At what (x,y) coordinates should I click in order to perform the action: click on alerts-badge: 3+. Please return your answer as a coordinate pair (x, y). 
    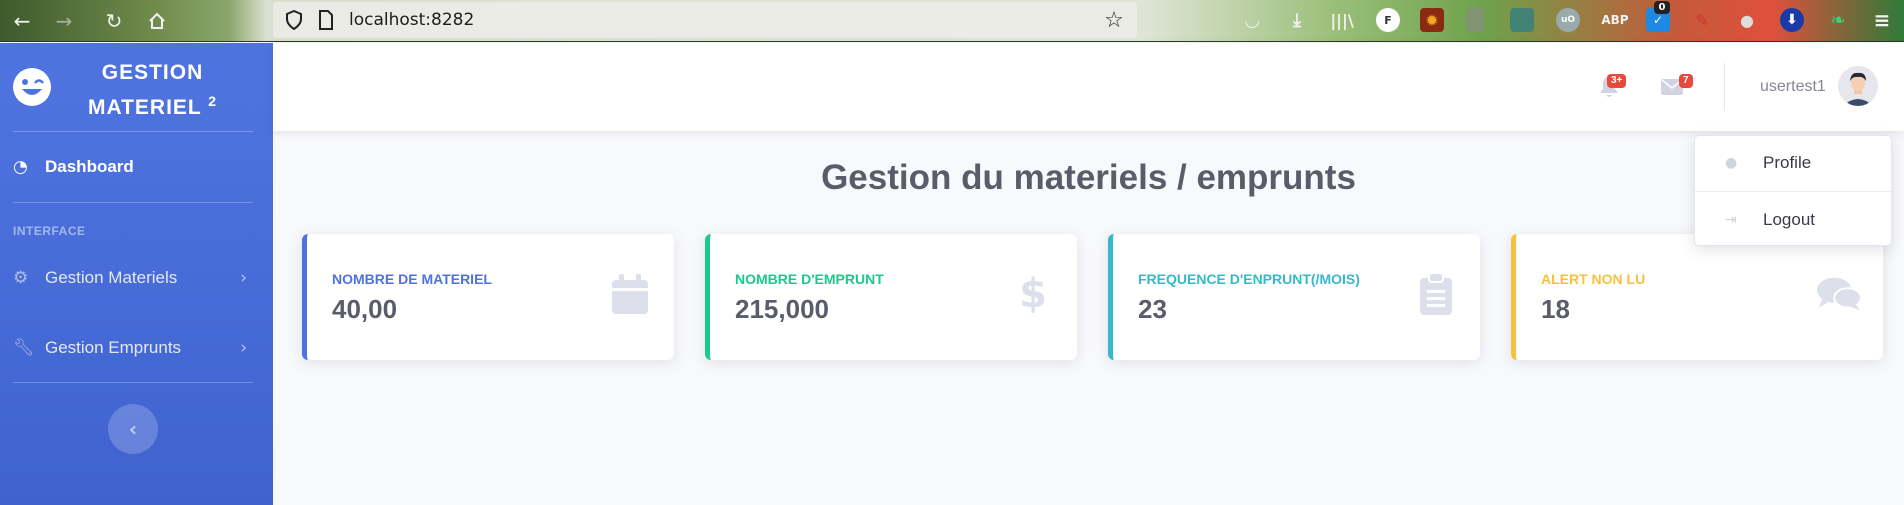
    Looking at the image, I should click on (1617, 81).